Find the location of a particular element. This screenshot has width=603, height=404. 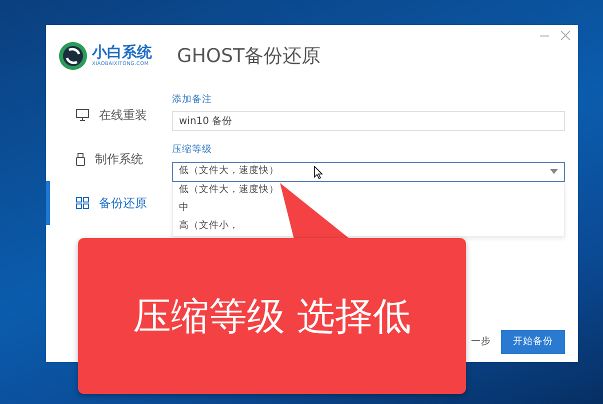

dropdown-option: 高（文件小， is located at coordinates (368, 227).